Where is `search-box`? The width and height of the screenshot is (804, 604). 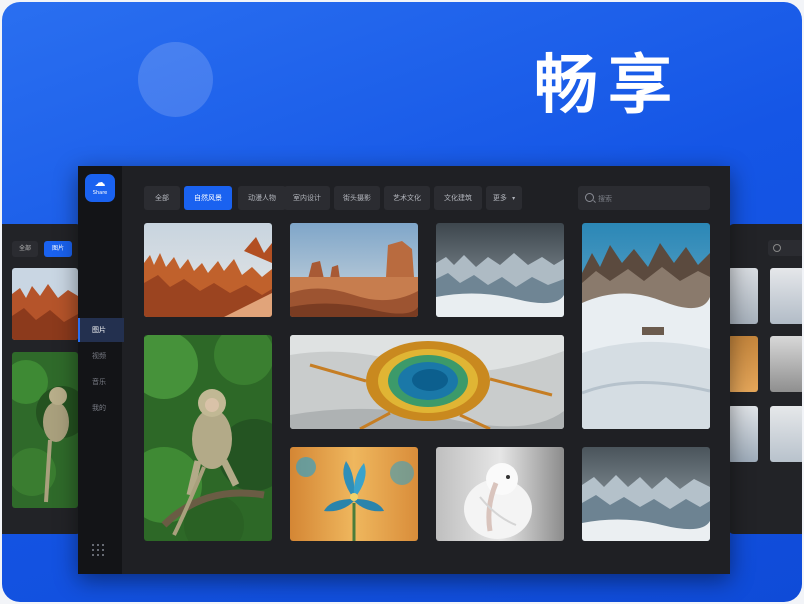 search-box is located at coordinates (644, 198).